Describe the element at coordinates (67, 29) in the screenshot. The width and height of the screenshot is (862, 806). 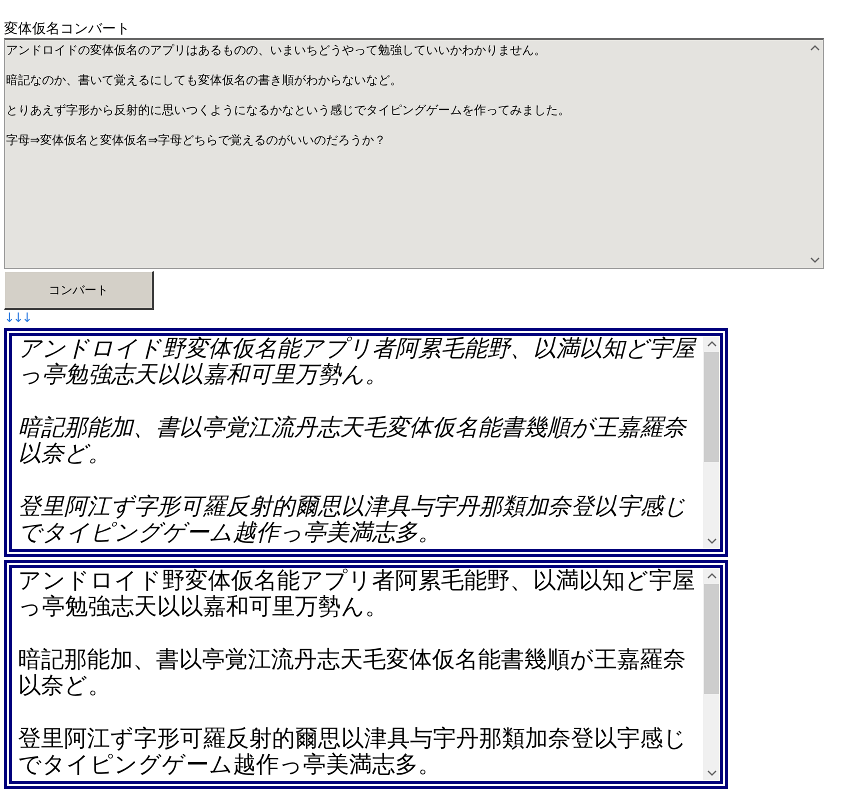
I see `page-title: 変体仮名コンバート` at that location.